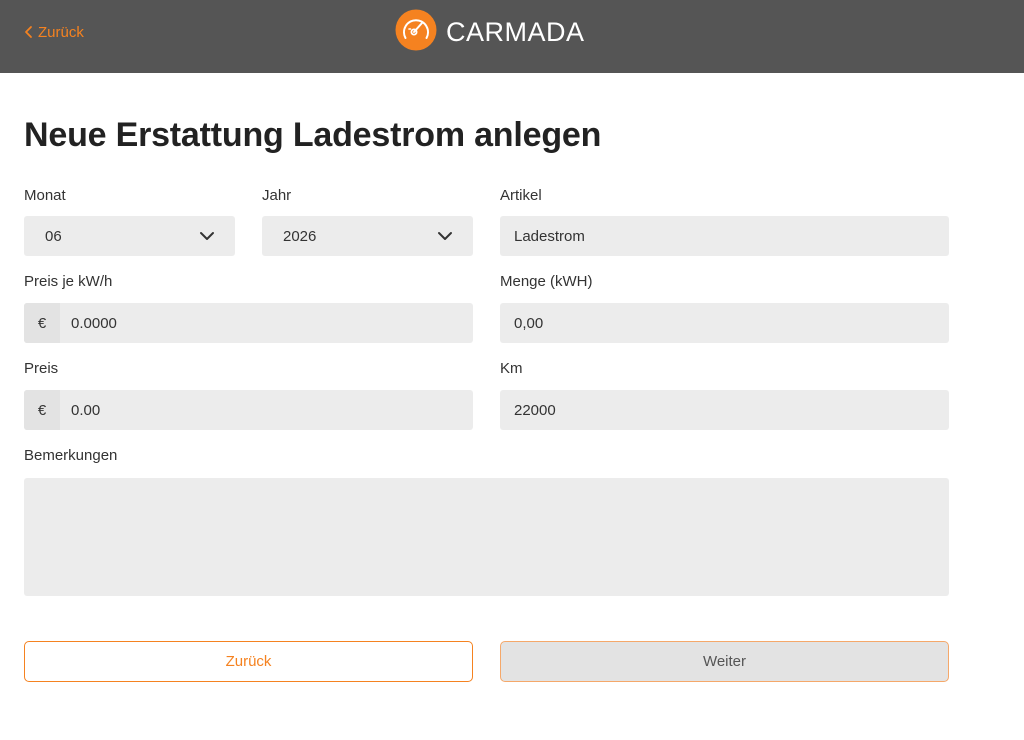  I want to click on monat-select: 06, so click(129, 236).